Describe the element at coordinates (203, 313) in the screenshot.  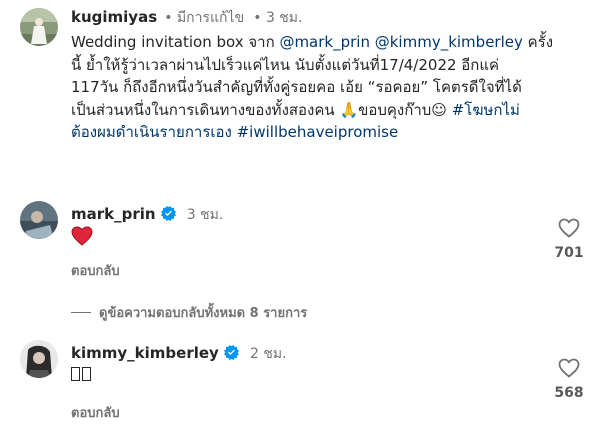
I see `view-replies-label: ดูข้อความตอบกลับทั้งหมด 8 รายการ` at that location.